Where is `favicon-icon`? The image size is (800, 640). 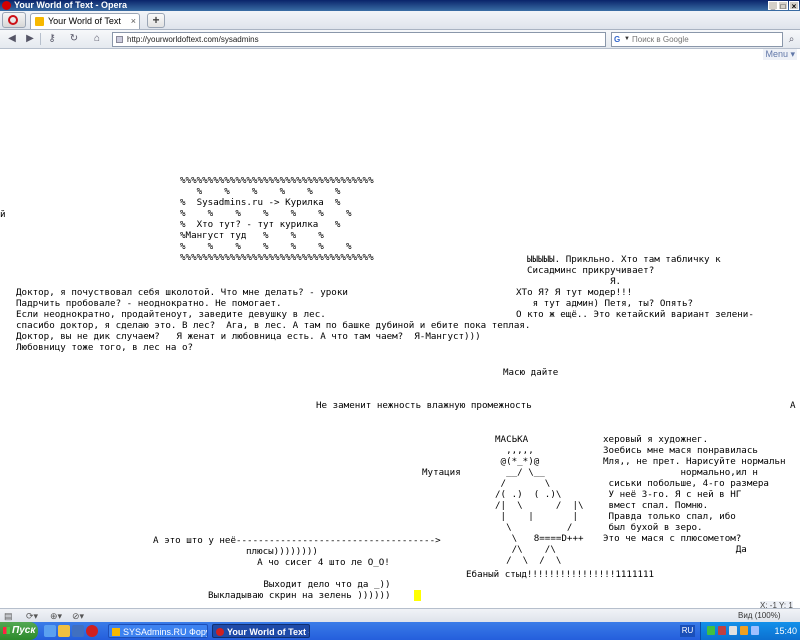 favicon-icon is located at coordinates (39, 21).